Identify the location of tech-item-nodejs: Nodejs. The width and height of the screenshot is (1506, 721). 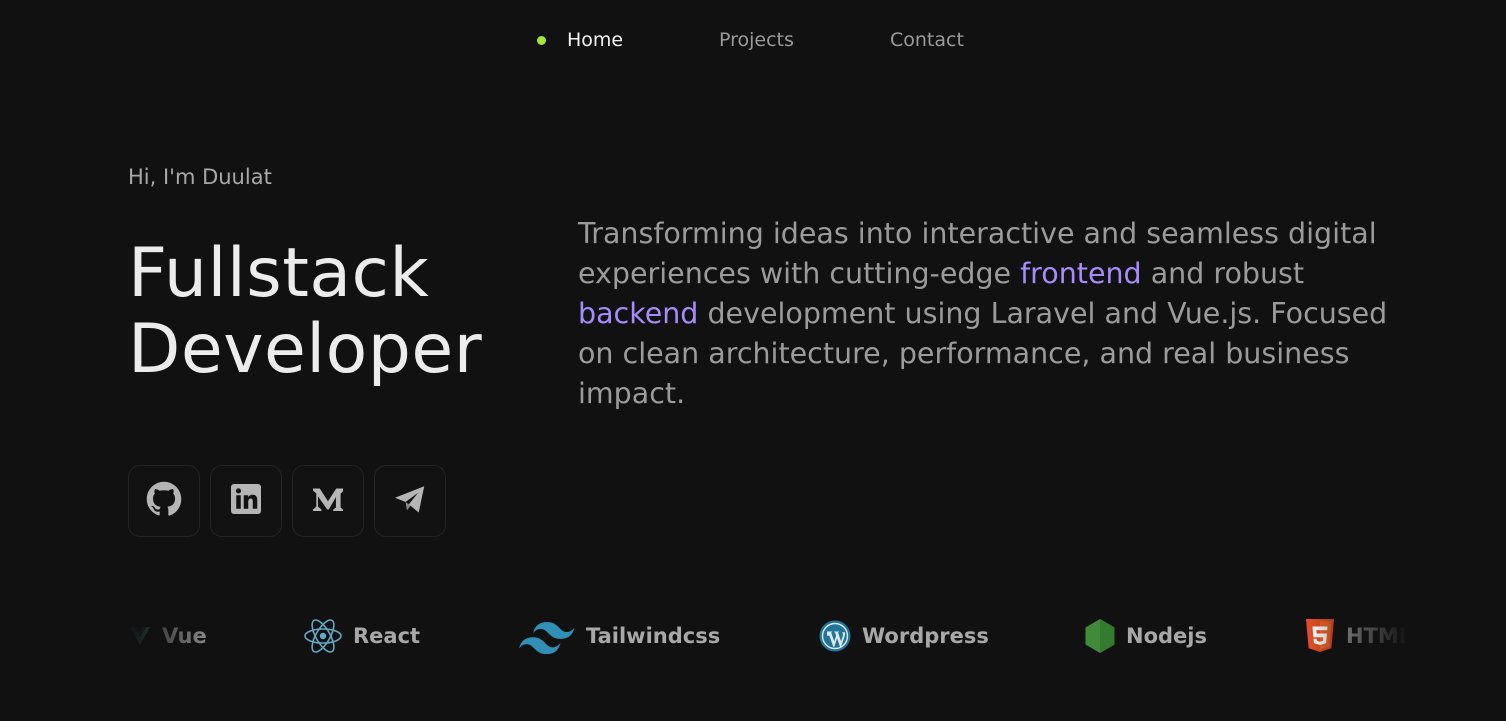
(1145, 636).